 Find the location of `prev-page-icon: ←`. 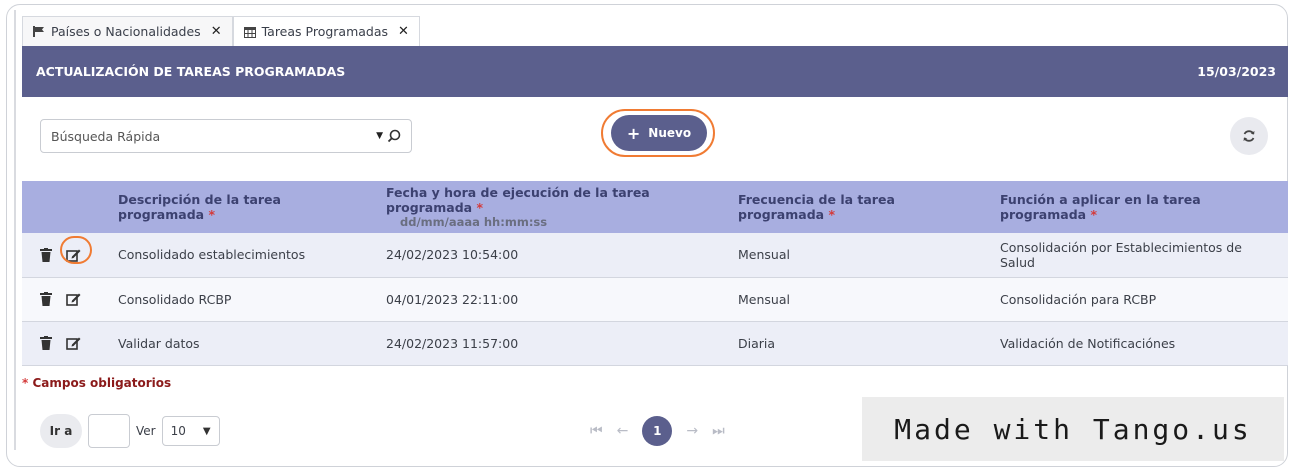

prev-page-icon: ← is located at coordinates (623, 431).